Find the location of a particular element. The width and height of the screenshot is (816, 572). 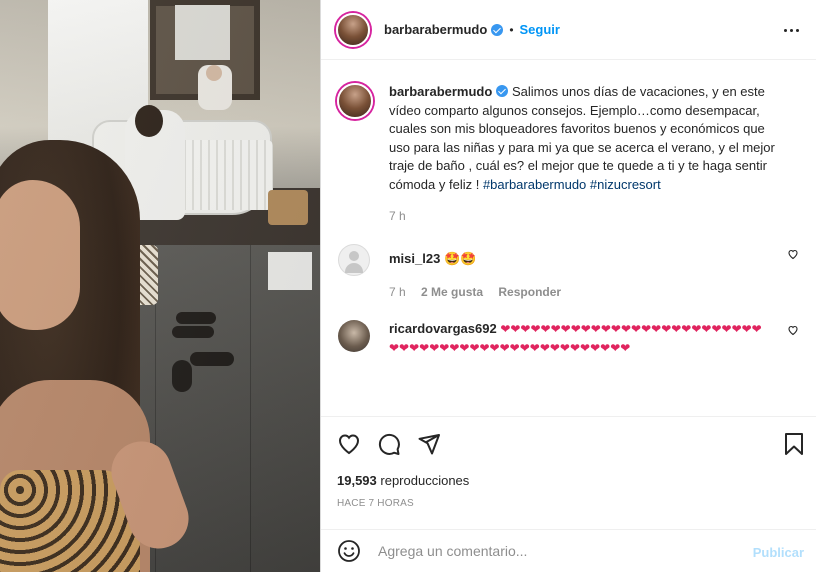

views-label: reproducciones is located at coordinates (425, 480).